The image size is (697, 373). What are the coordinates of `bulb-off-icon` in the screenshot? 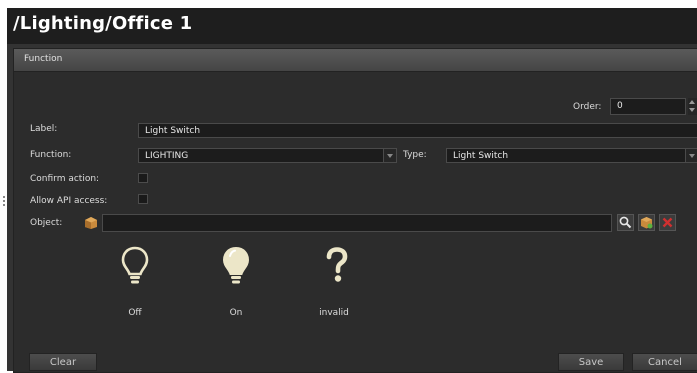 It's located at (135, 265).